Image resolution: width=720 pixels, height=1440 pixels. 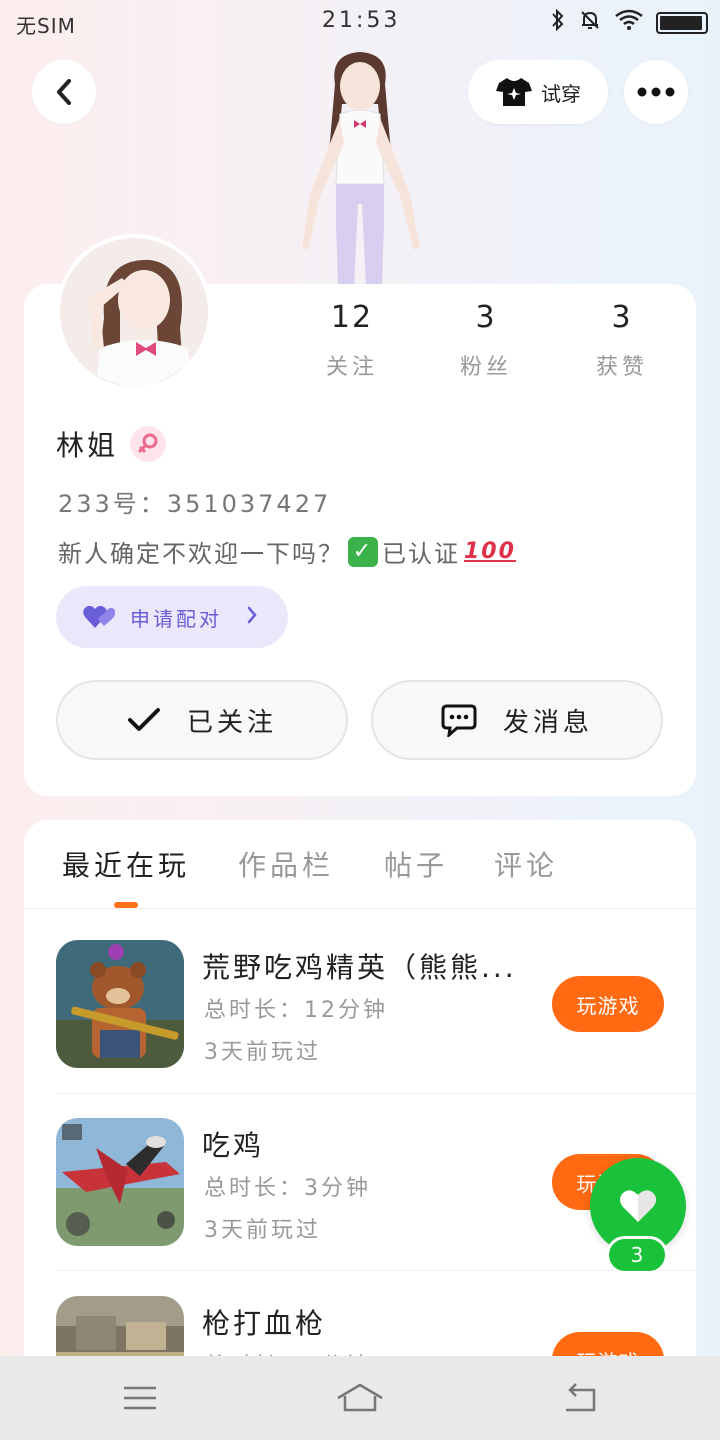 I want to click on hundred-points-icon: 100, so click(x=490, y=551).